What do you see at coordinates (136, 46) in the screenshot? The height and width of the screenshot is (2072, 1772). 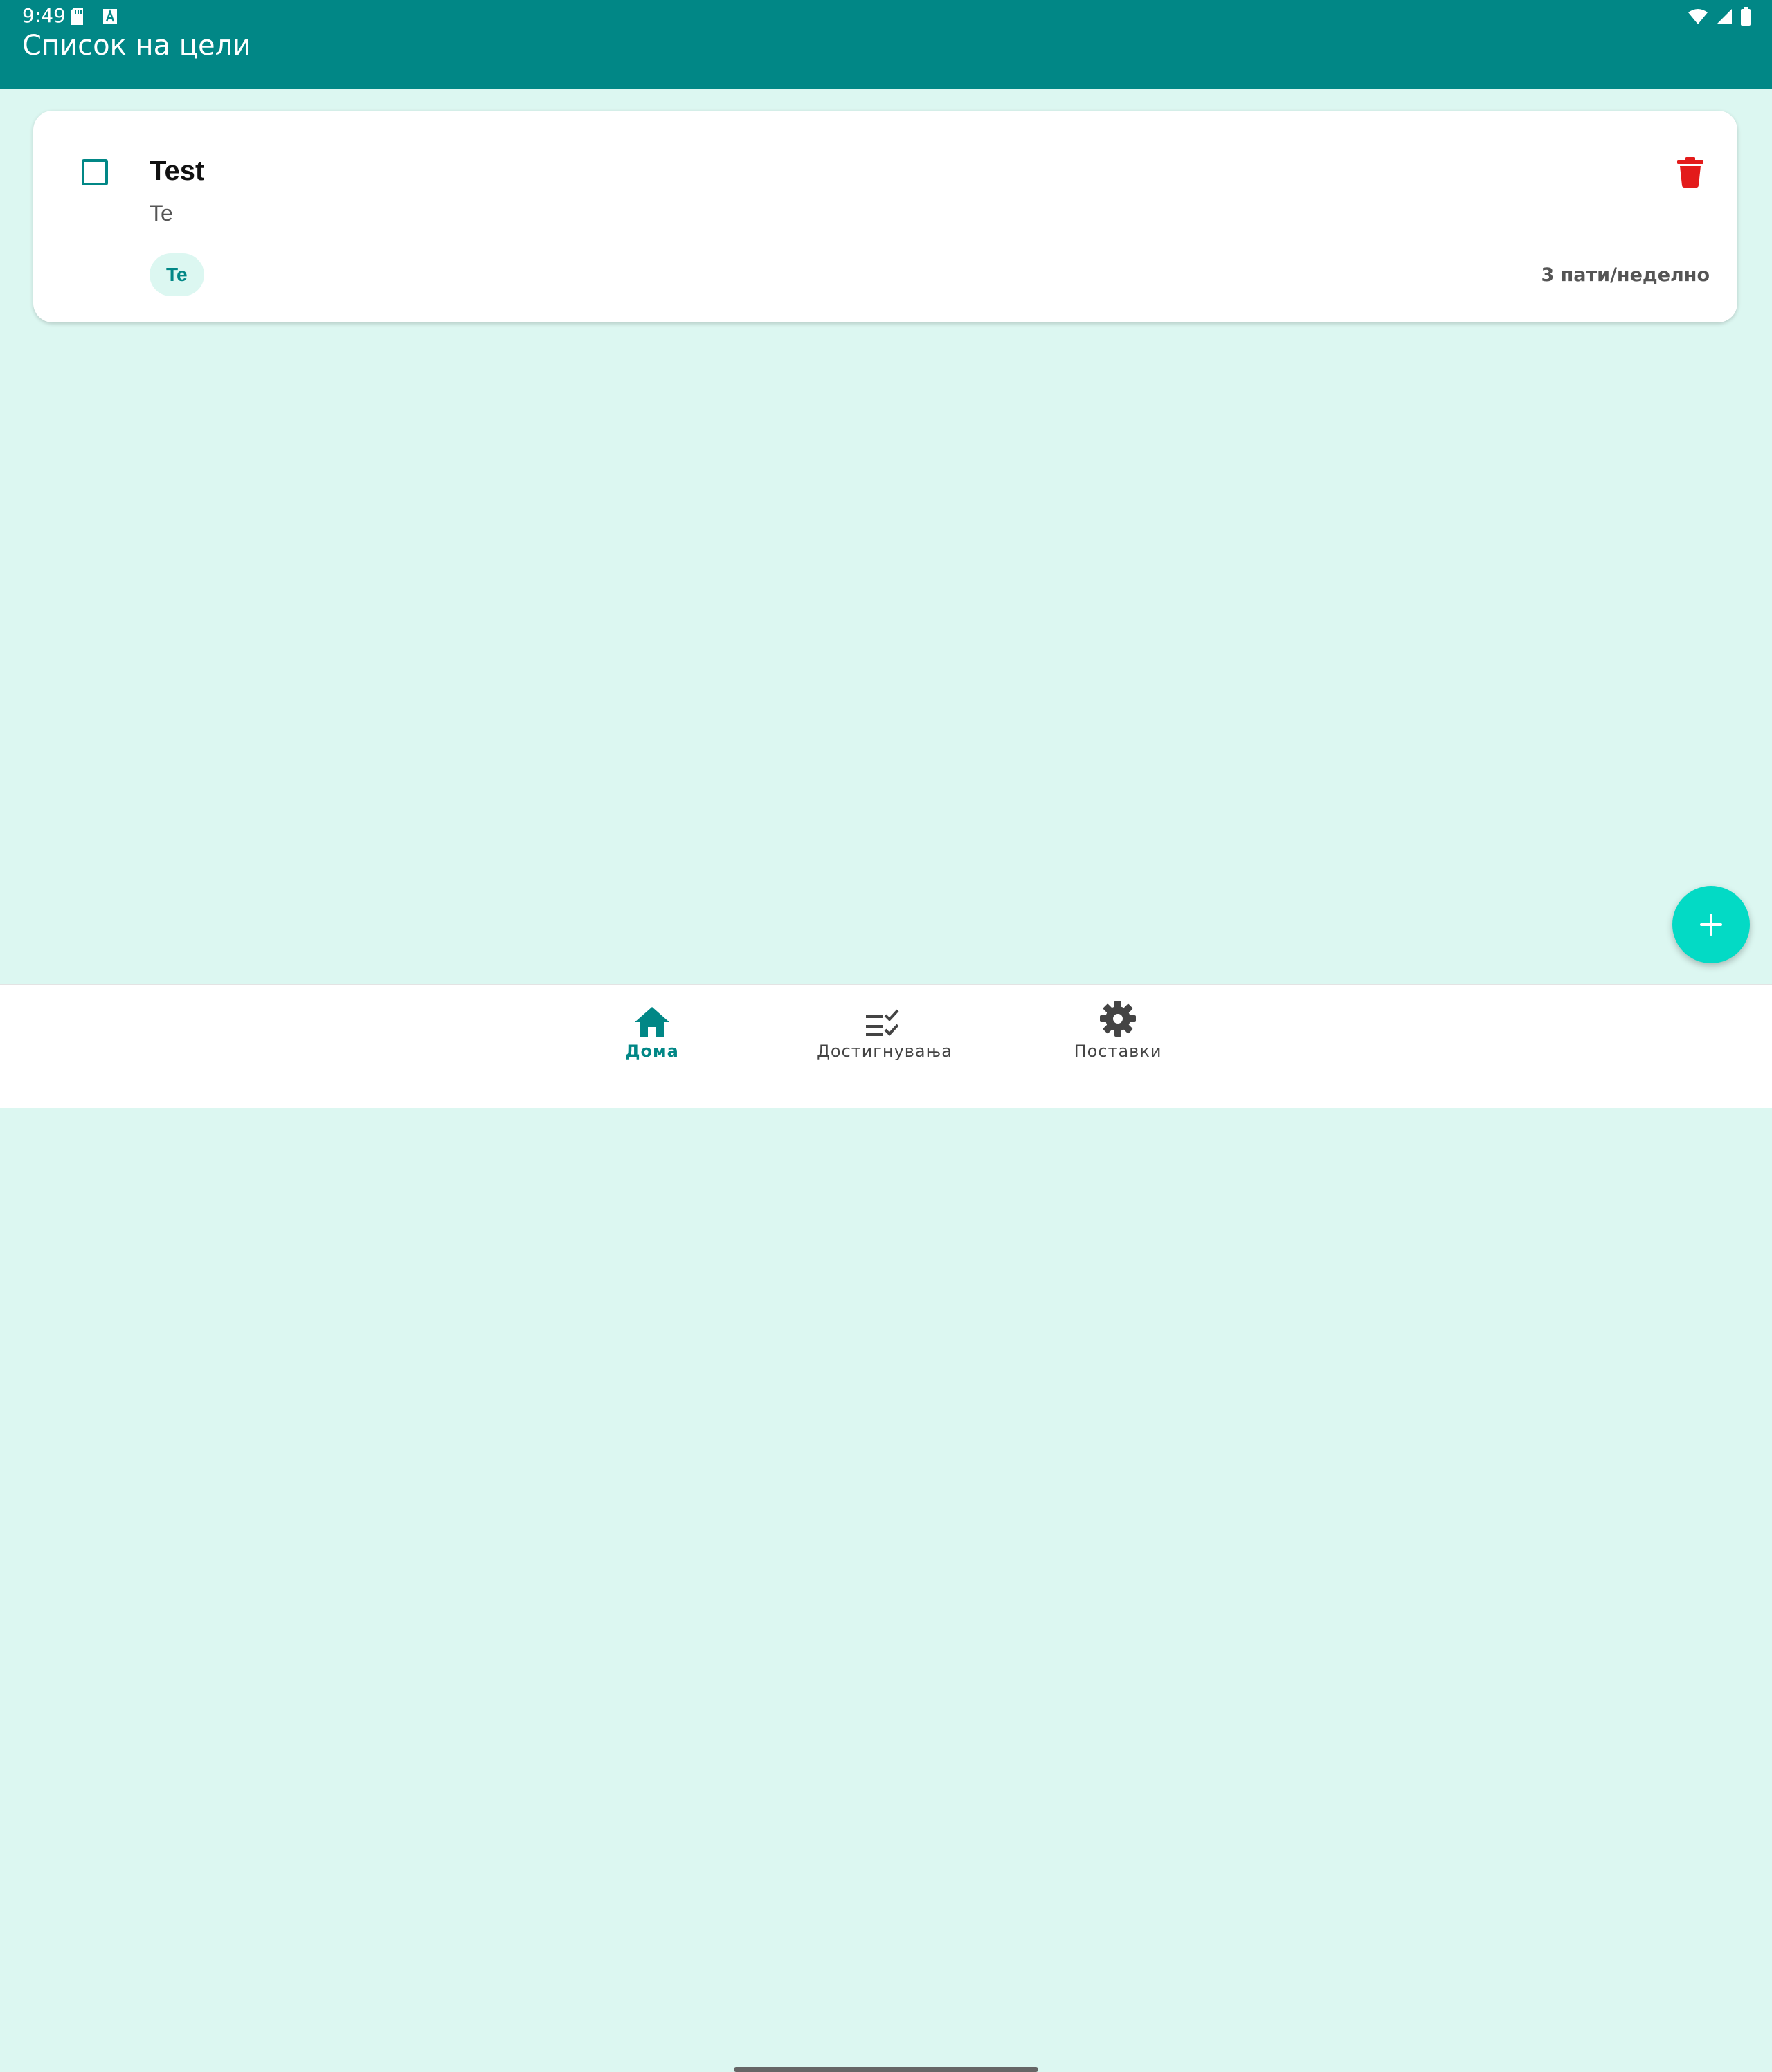 I see `page-title: Список на цели` at bounding box center [136, 46].